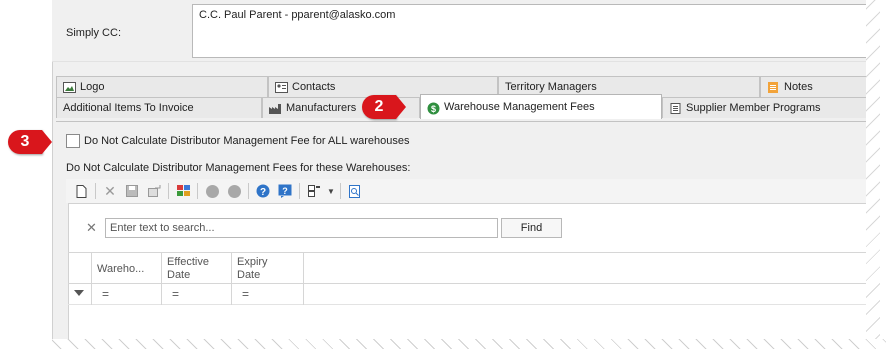 Image resolution: width=886 pixels, height=349 pixels. What do you see at coordinates (91, 228) in the screenshot?
I see `clear-search-icon: ✕` at bounding box center [91, 228].